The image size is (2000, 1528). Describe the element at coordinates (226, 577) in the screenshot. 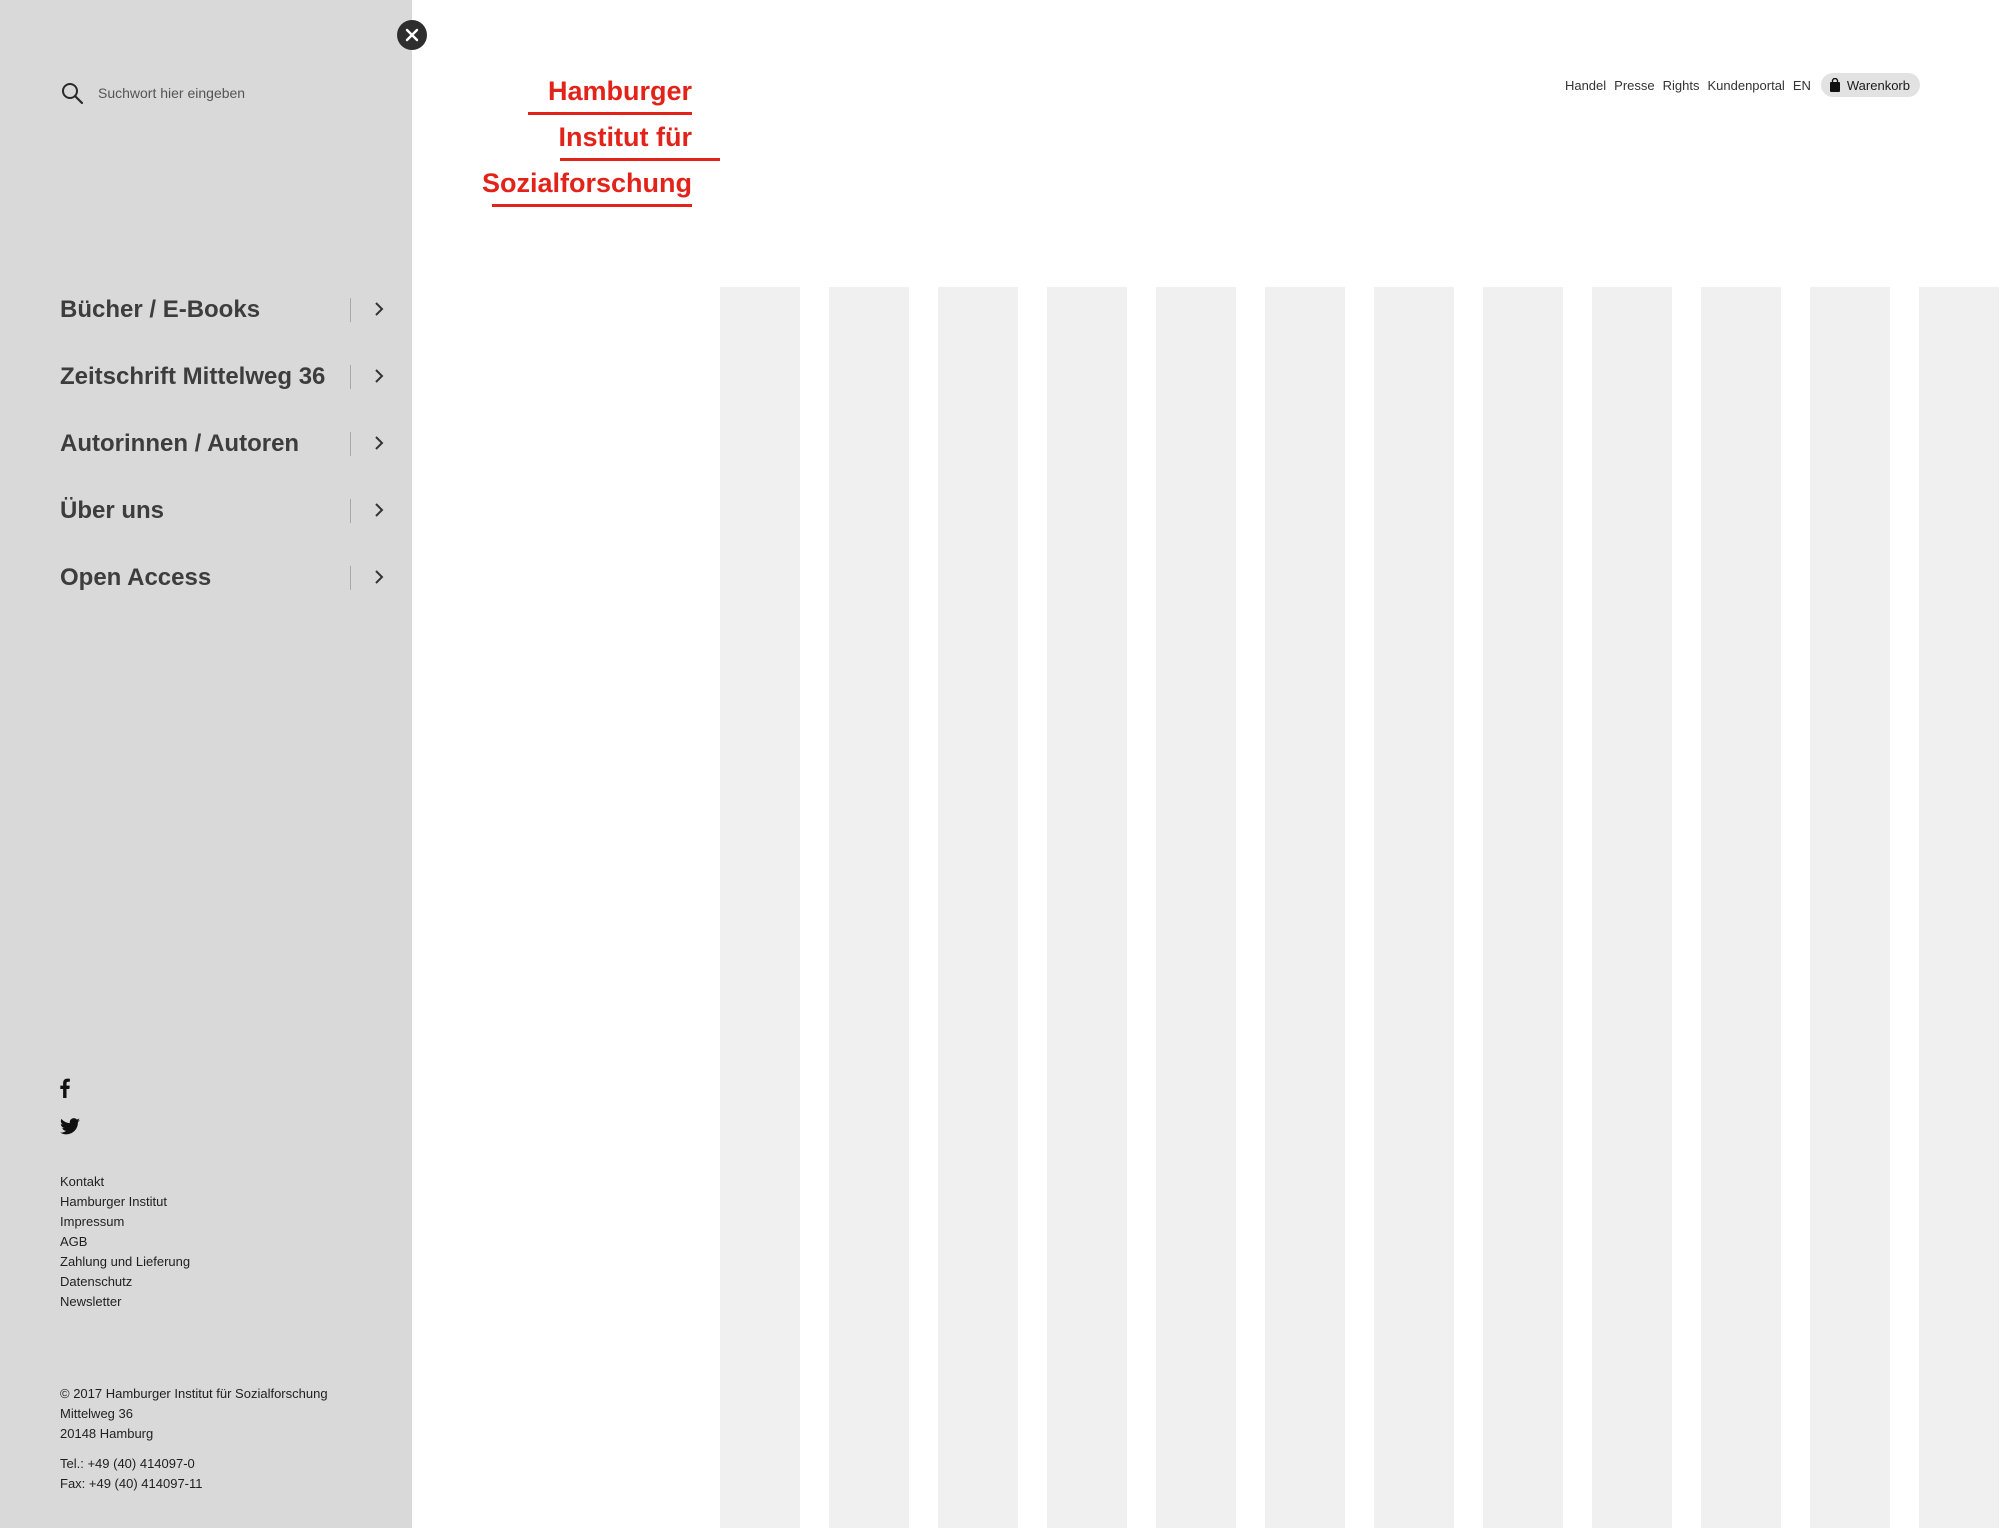

I see `menu-item-open-access: Open Access` at that location.